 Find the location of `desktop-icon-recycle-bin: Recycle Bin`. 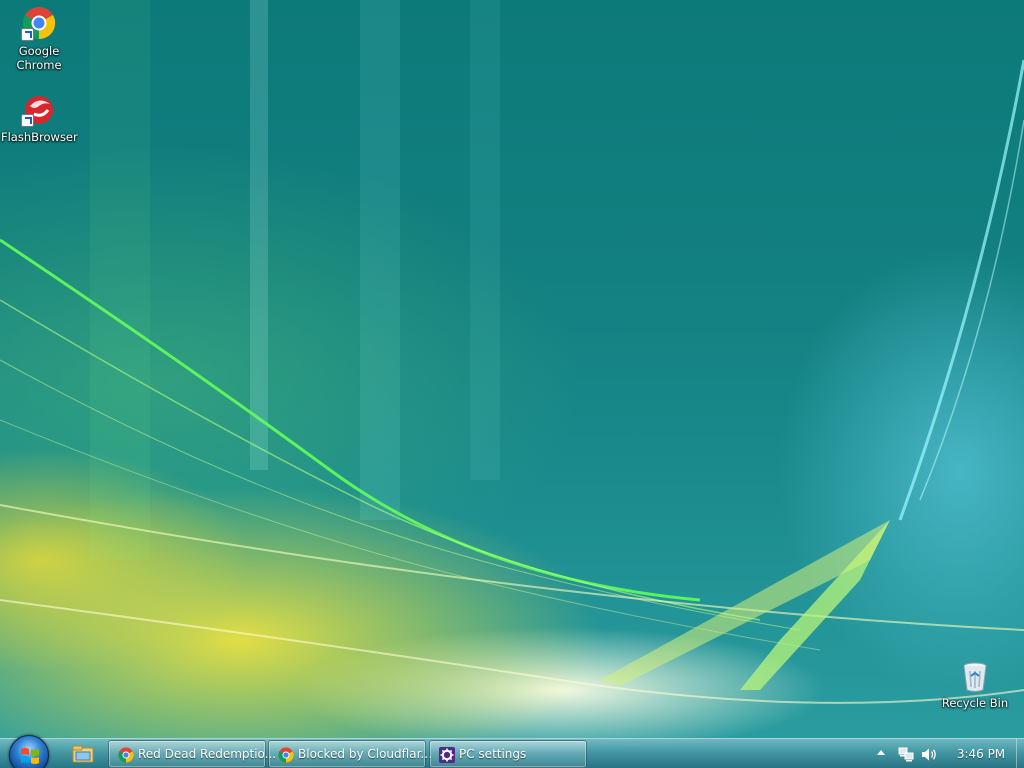

desktop-icon-recycle-bin: Recycle Bin is located at coordinates (975, 686).